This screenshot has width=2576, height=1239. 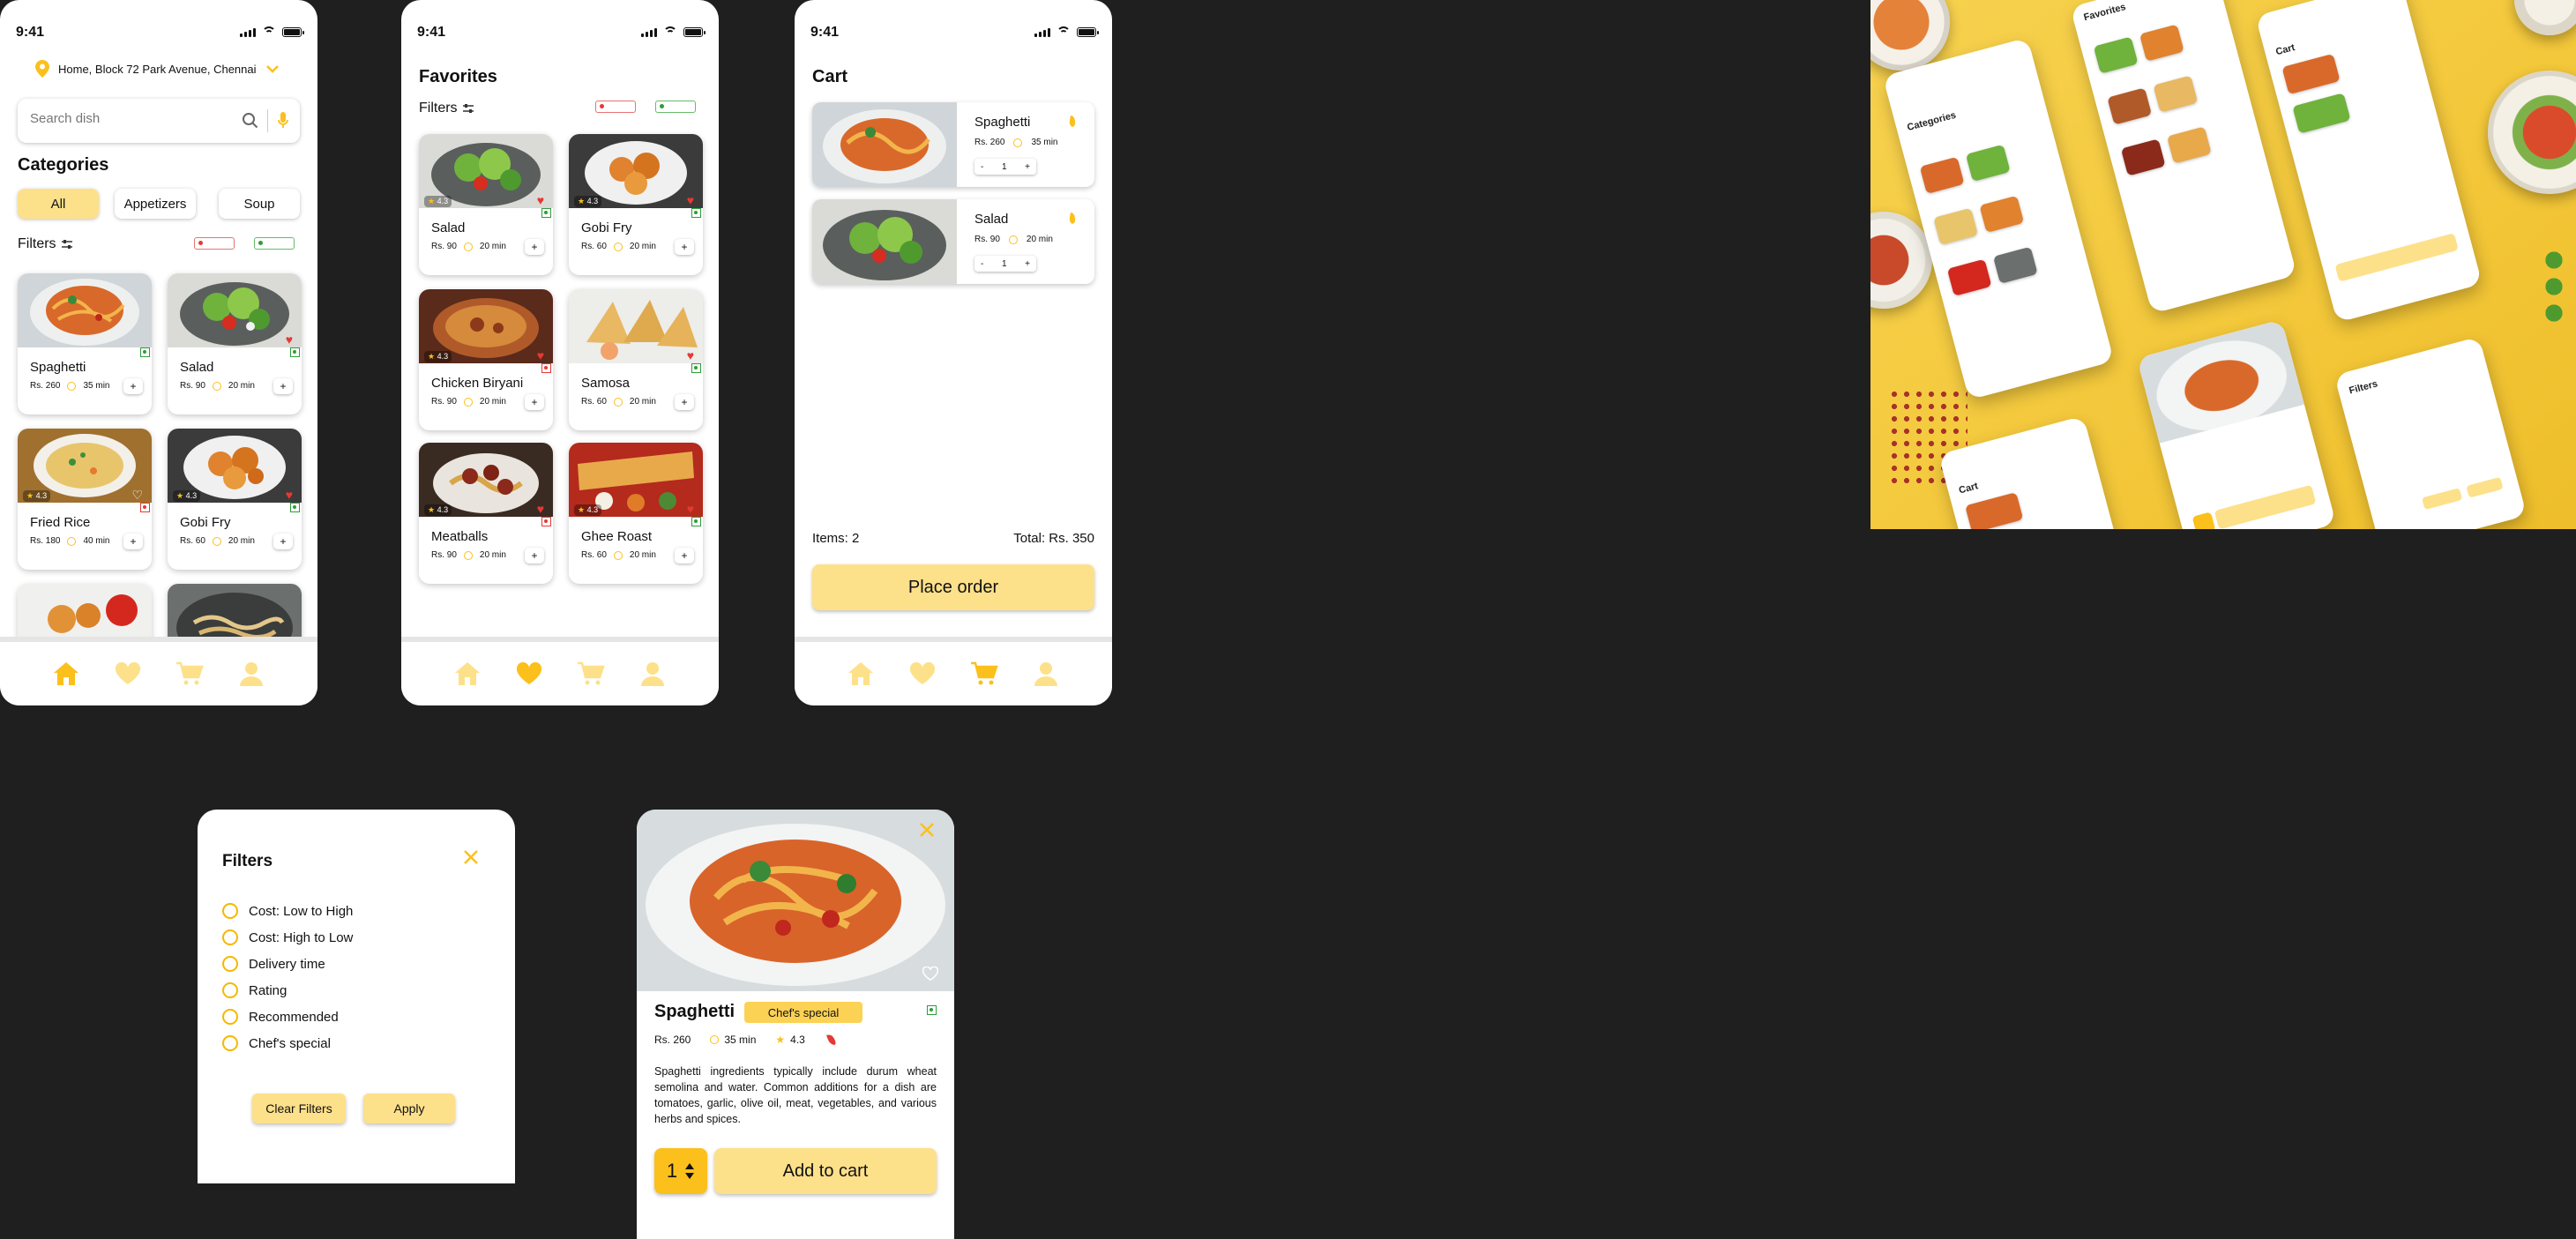 What do you see at coordinates (235, 343) in the screenshot?
I see `dish-card-salad: ♥ Salad Rs. 90 20 min +` at bounding box center [235, 343].